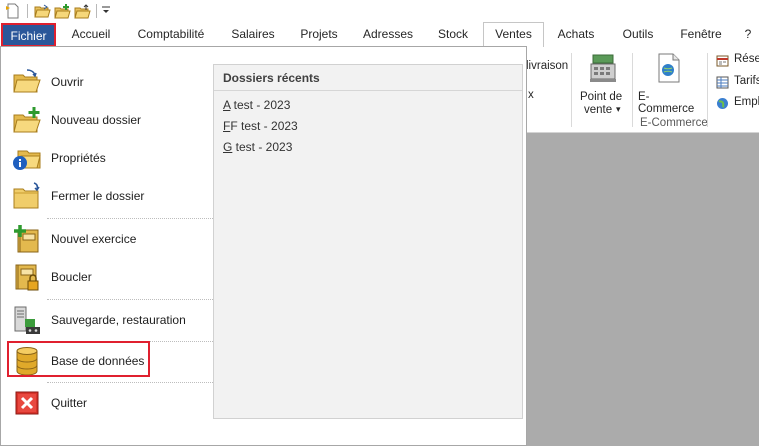 The width and height of the screenshot is (759, 446). I want to click on recent-folders-title: Dossiers récents, so click(271, 78).